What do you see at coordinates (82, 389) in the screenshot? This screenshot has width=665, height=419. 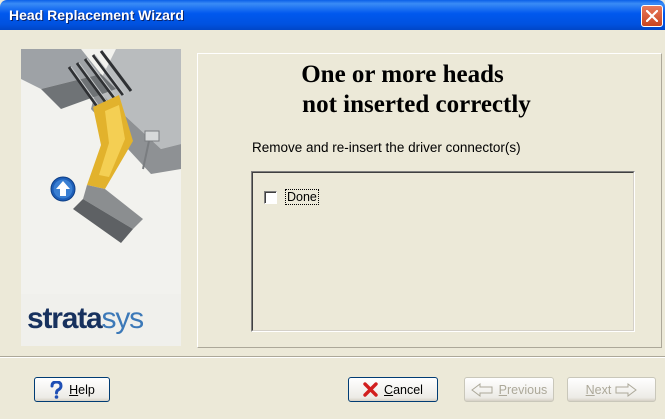 I see `help-button-label: Help` at bounding box center [82, 389].